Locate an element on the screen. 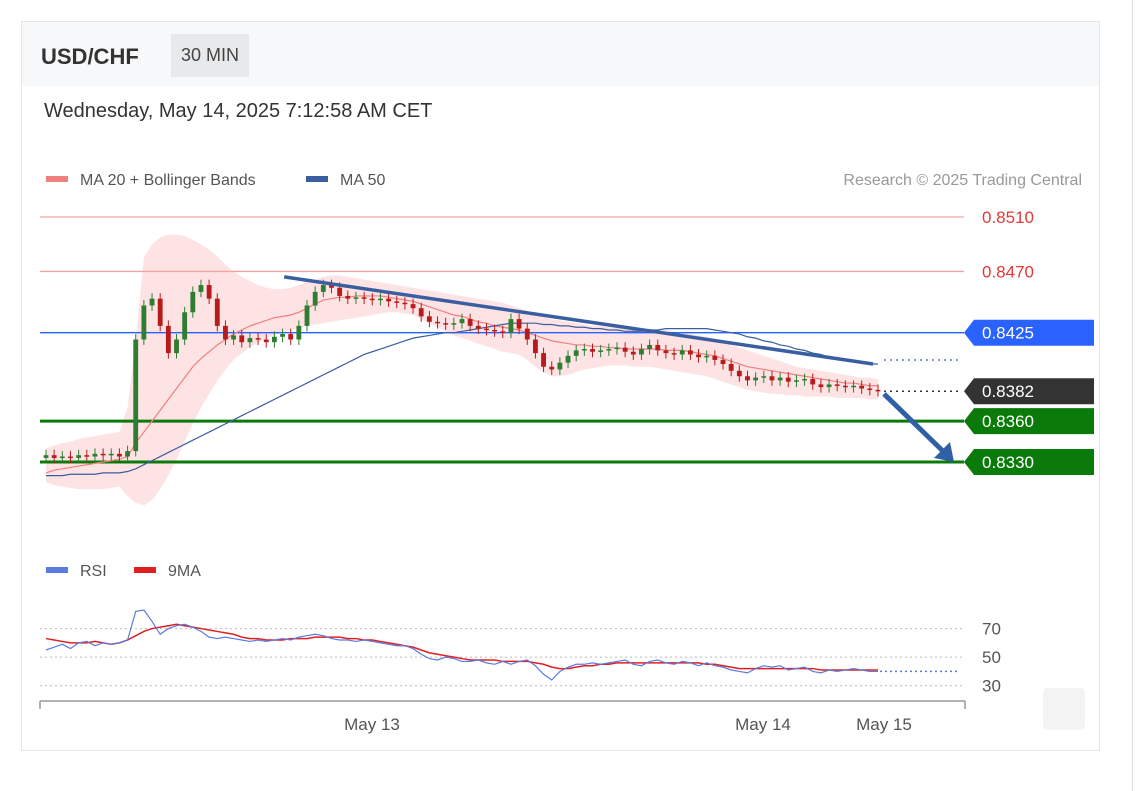  rsi-level-30-label: 30 is located at coordinates (991, 686).